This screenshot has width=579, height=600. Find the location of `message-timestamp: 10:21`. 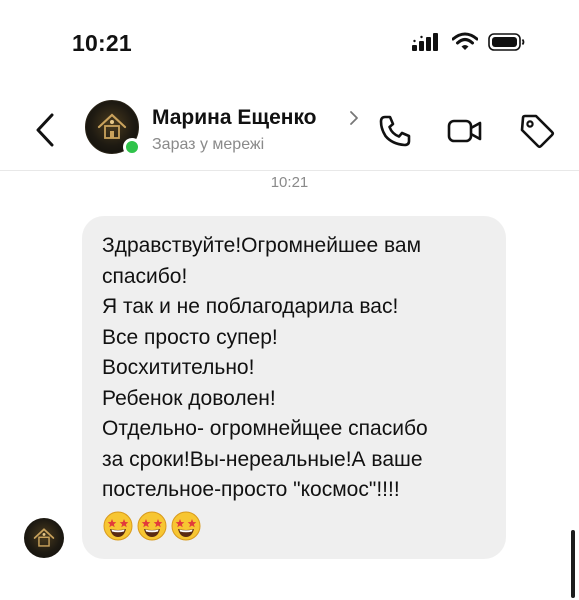

message-timestamp: 10:21 is located at coordinates (289, 182).